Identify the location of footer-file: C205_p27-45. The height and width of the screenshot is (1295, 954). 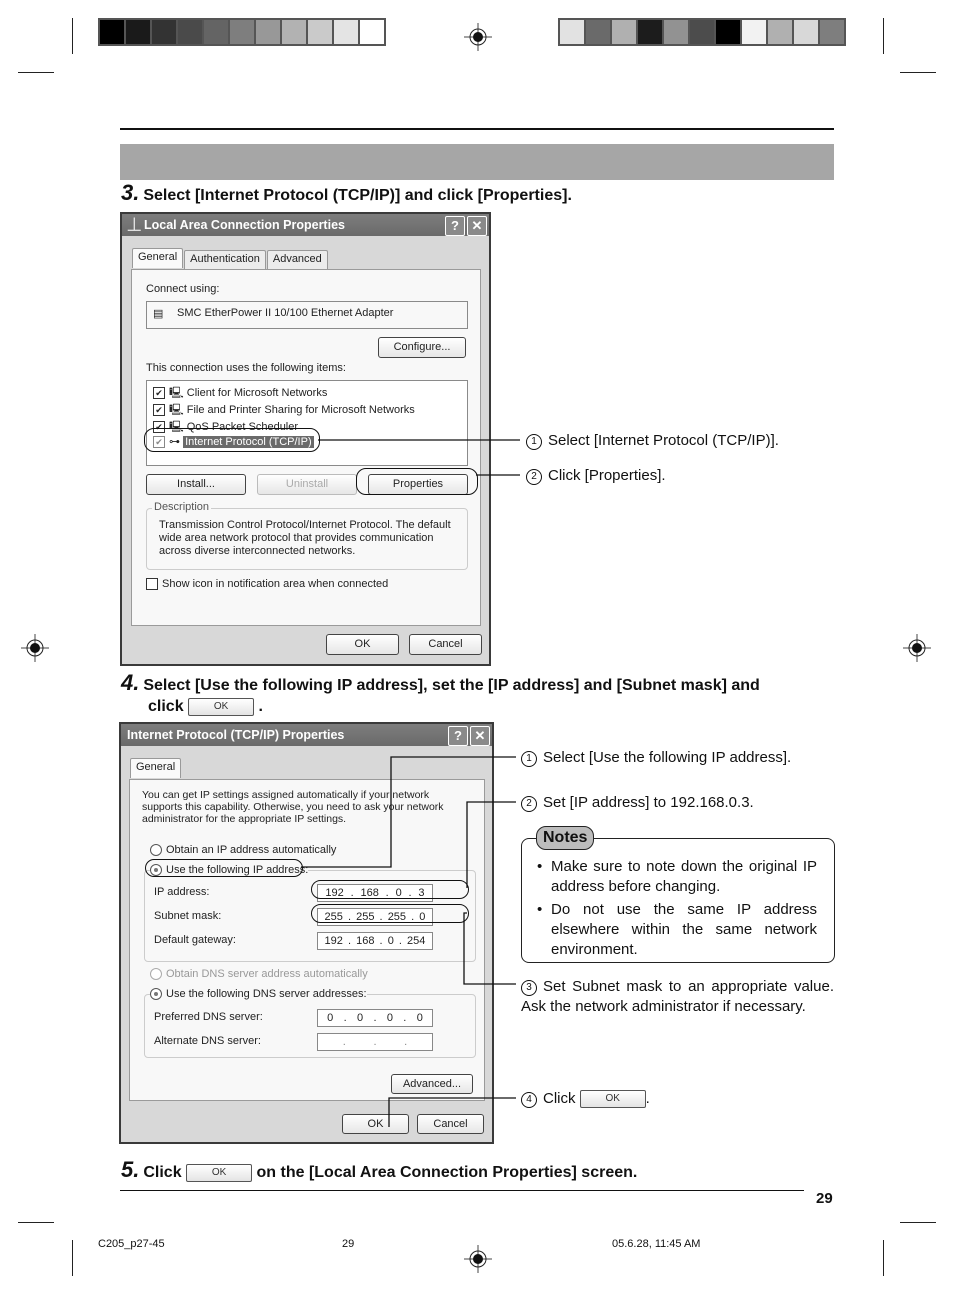
(131, 1244).